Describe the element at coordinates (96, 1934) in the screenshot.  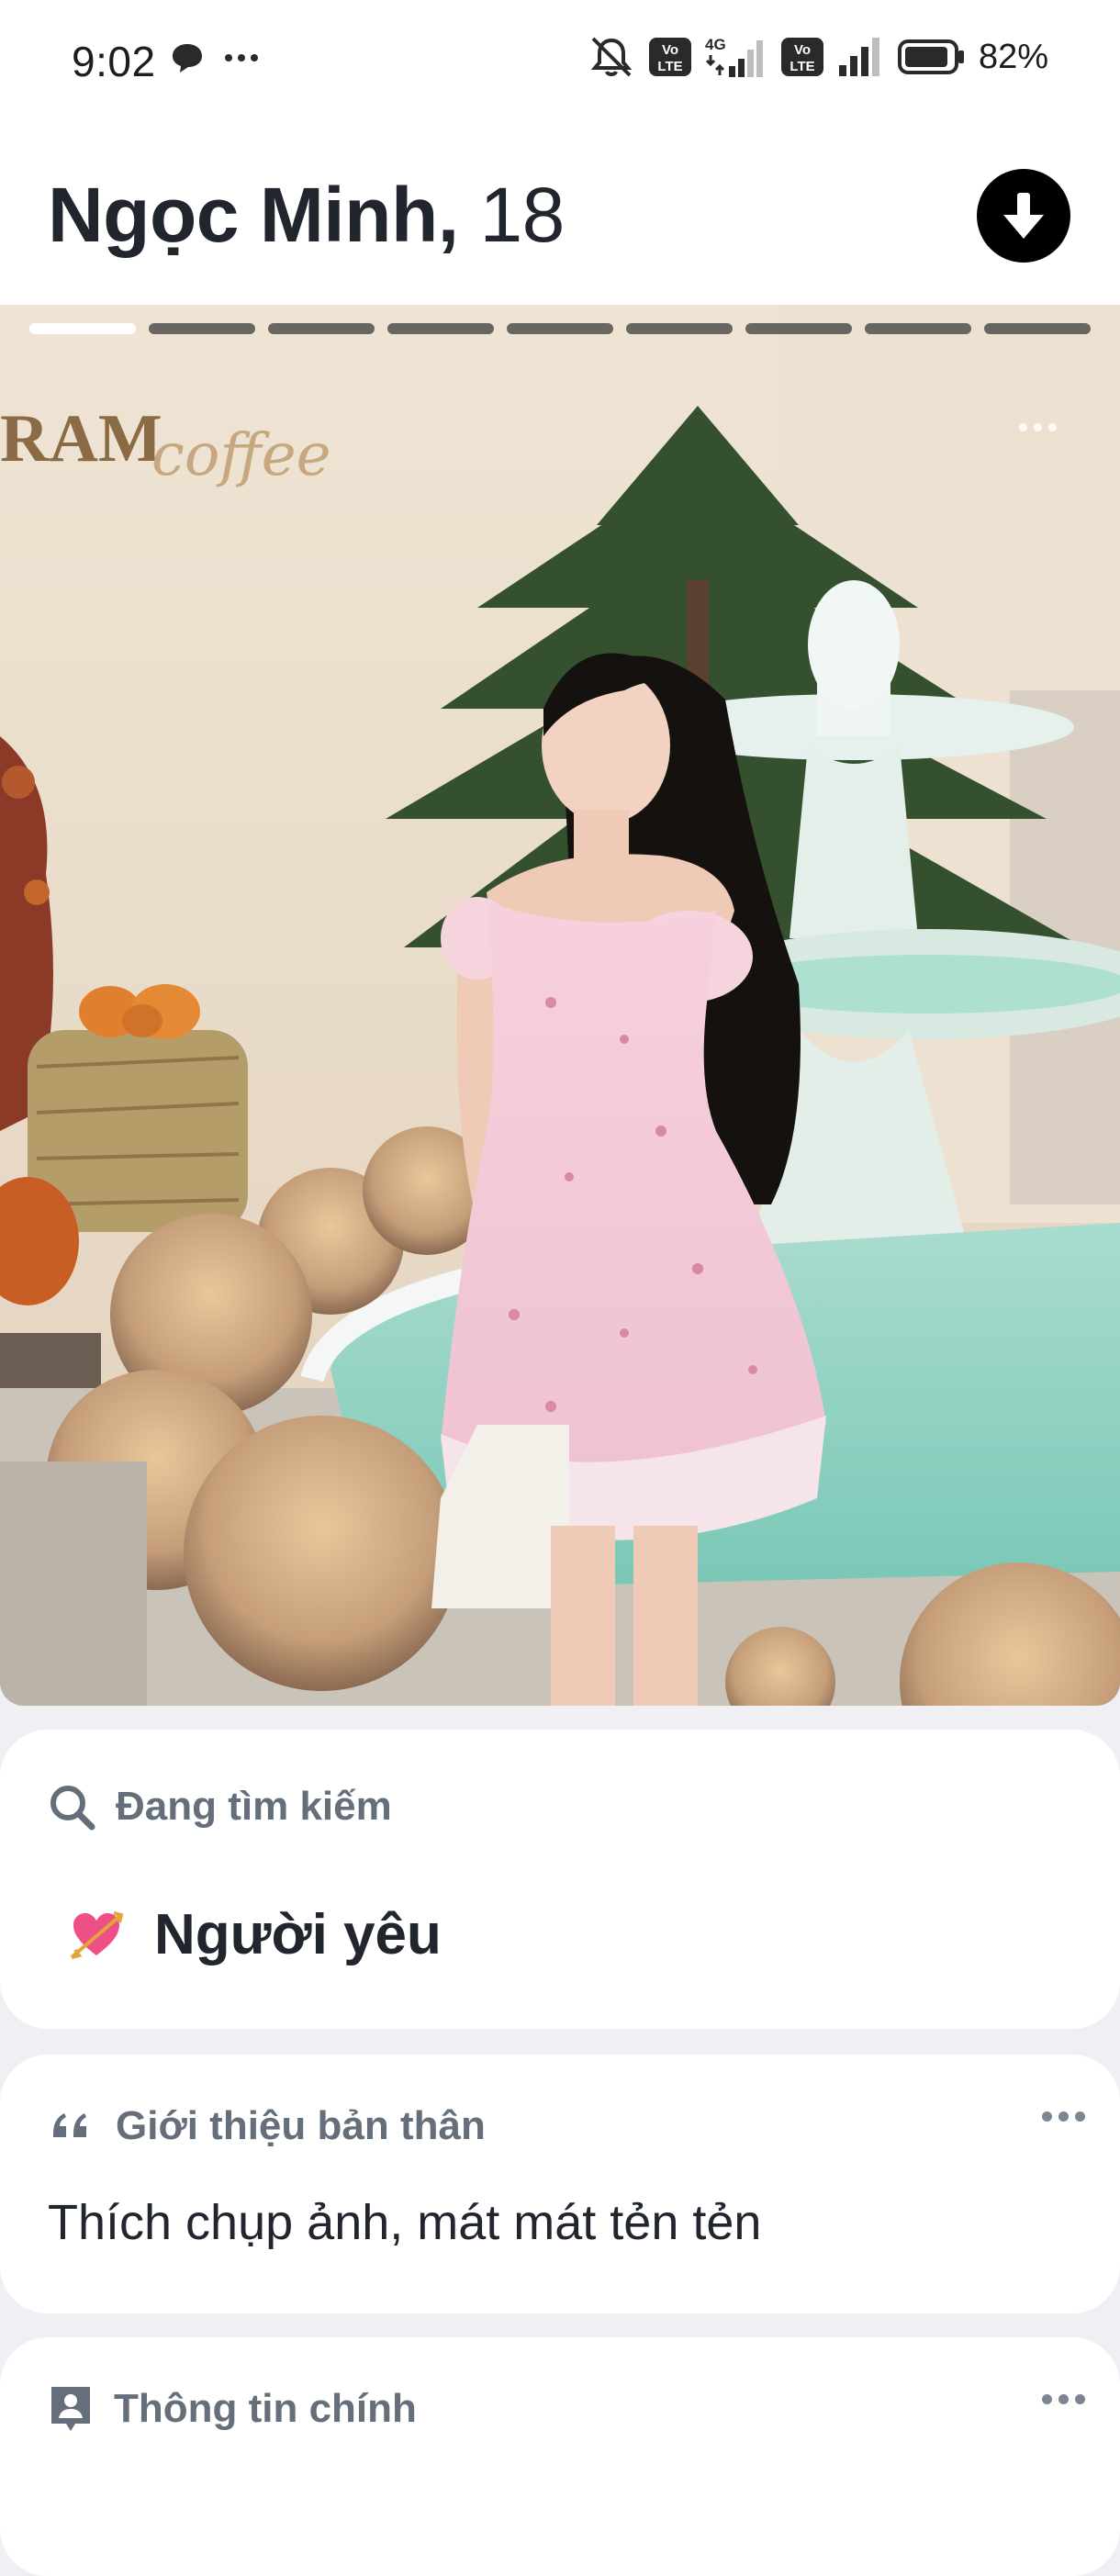
I see `heart-arrow-icon` at that location.